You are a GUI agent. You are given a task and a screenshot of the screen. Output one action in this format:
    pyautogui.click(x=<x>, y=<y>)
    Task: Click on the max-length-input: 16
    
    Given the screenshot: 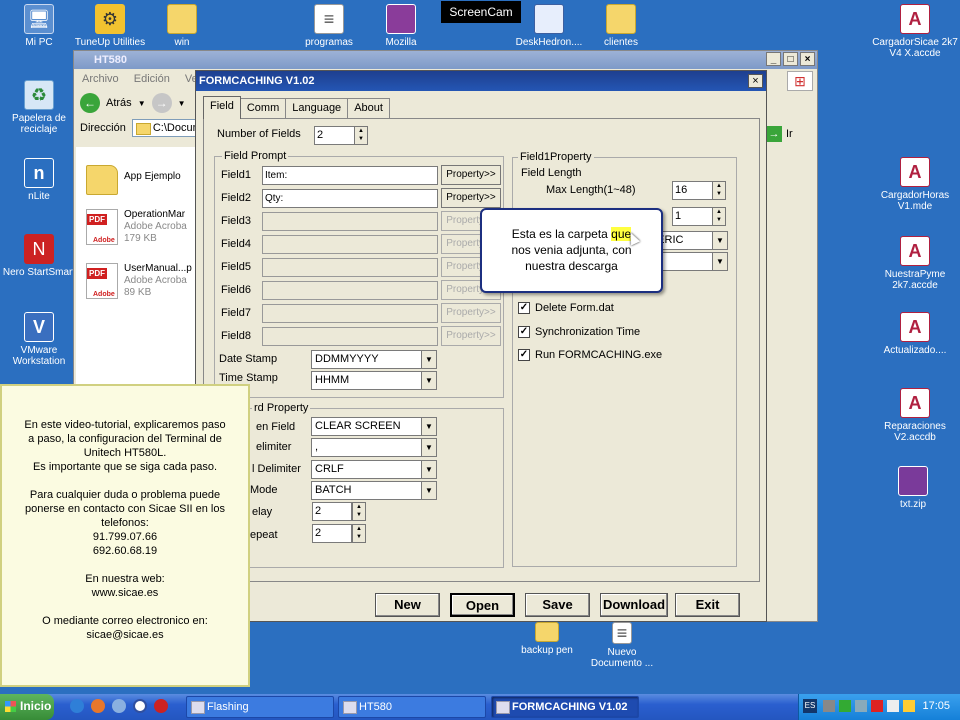 What is the action you would take?
    pyautogui.click(x=693, y=190)
    